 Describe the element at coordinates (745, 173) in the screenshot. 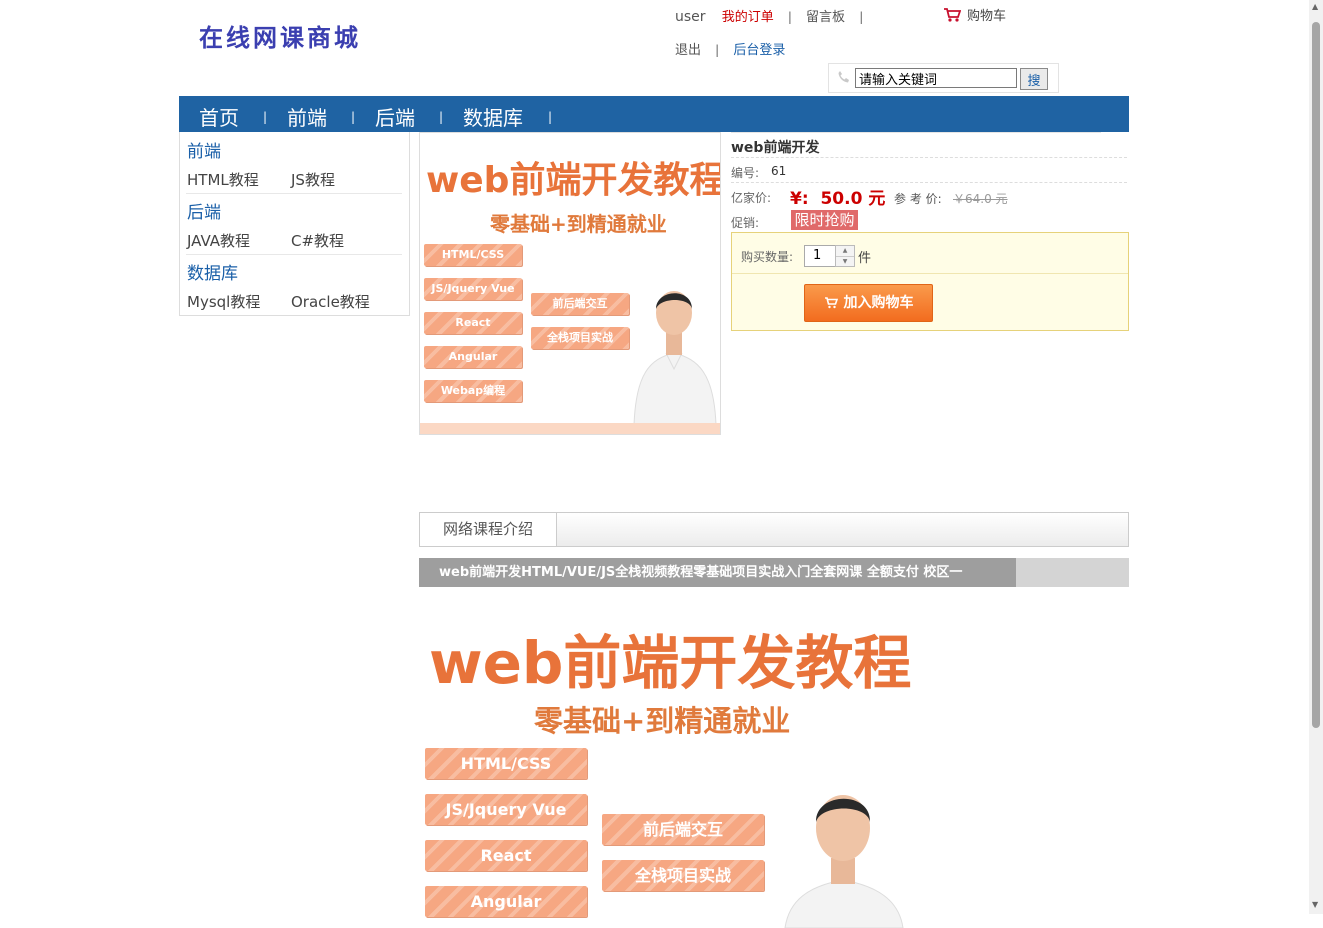

I see `code-label: 编号:` at that location.